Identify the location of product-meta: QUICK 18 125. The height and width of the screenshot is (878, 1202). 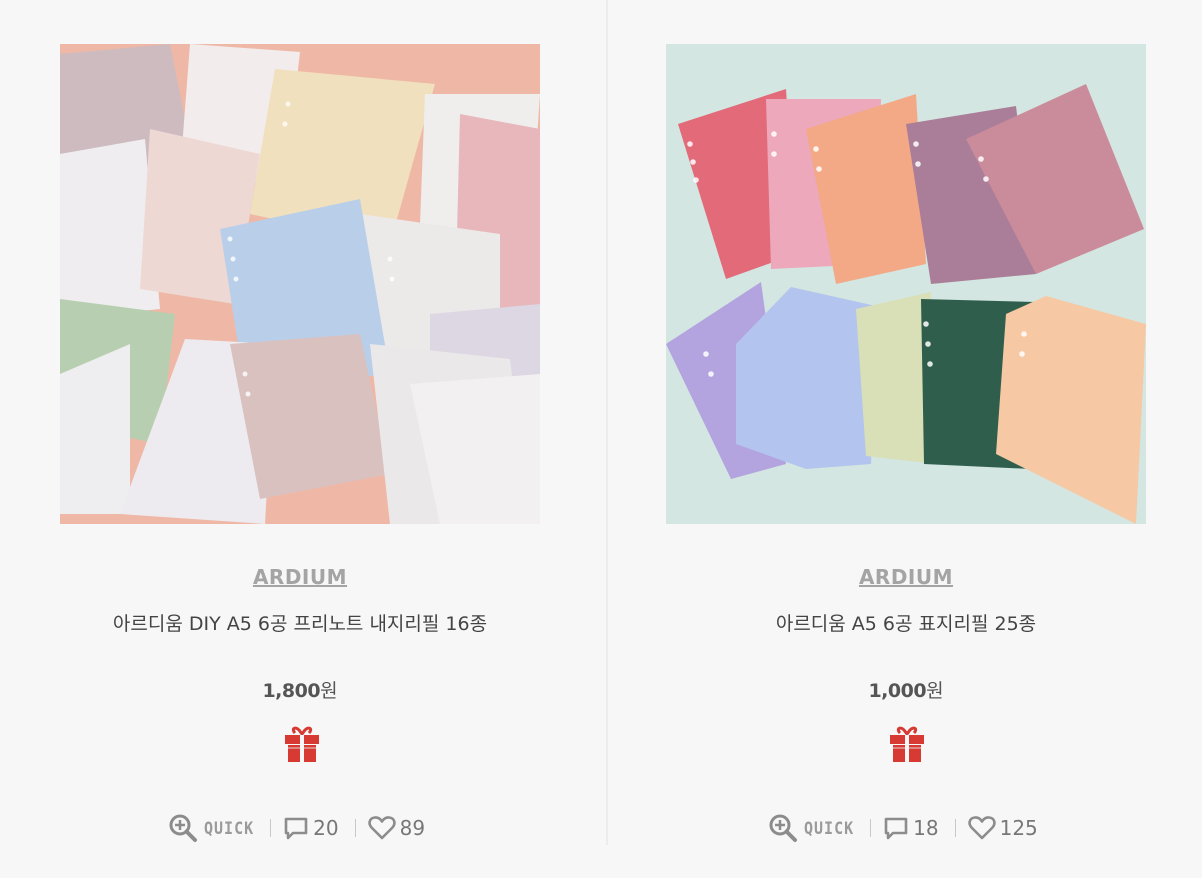
(903, 828).